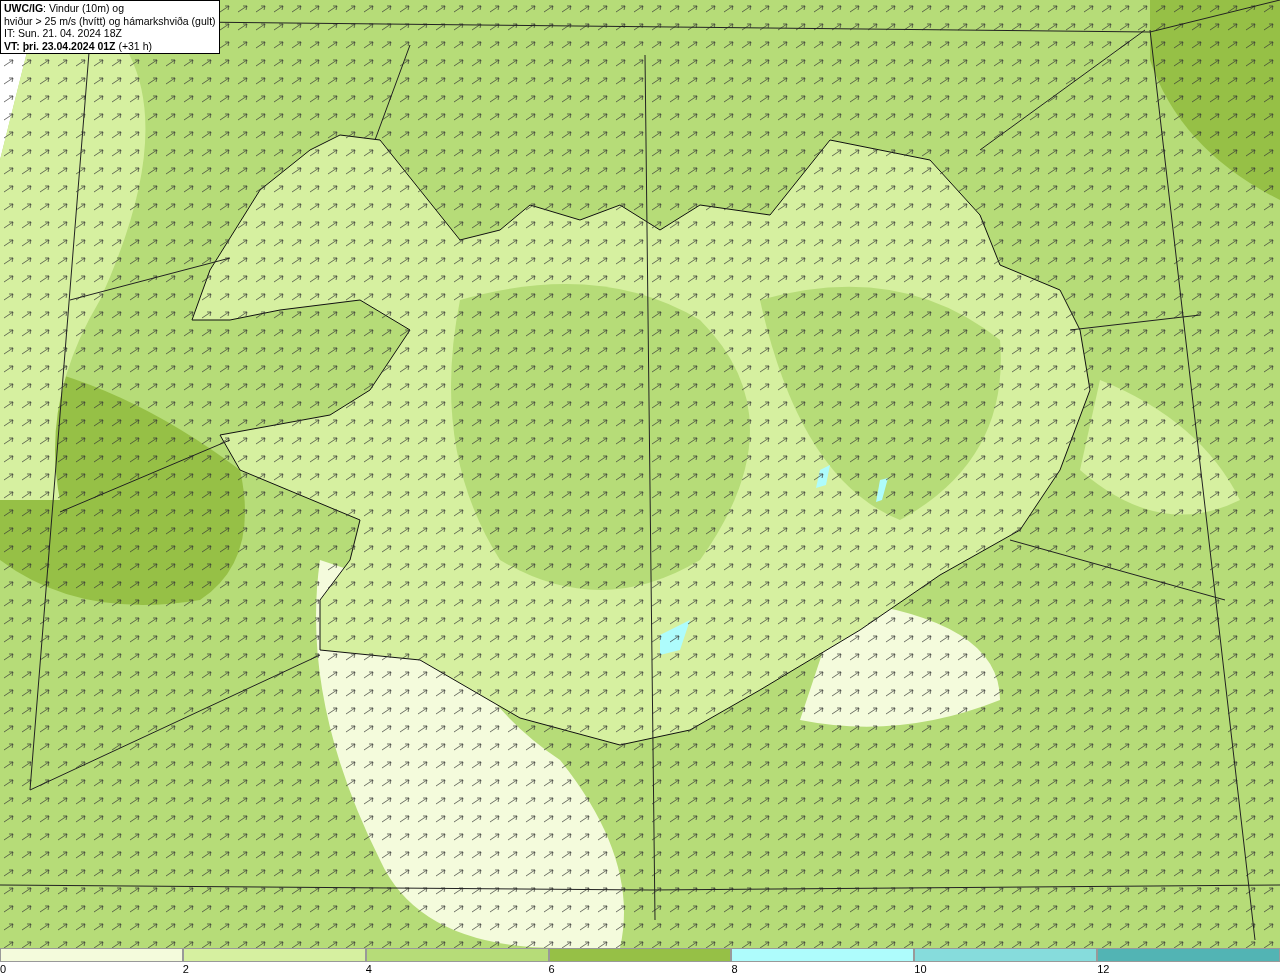 This screenshot has width=1280, height=978. I want to click on legend-label: 0, so click(3, 969).